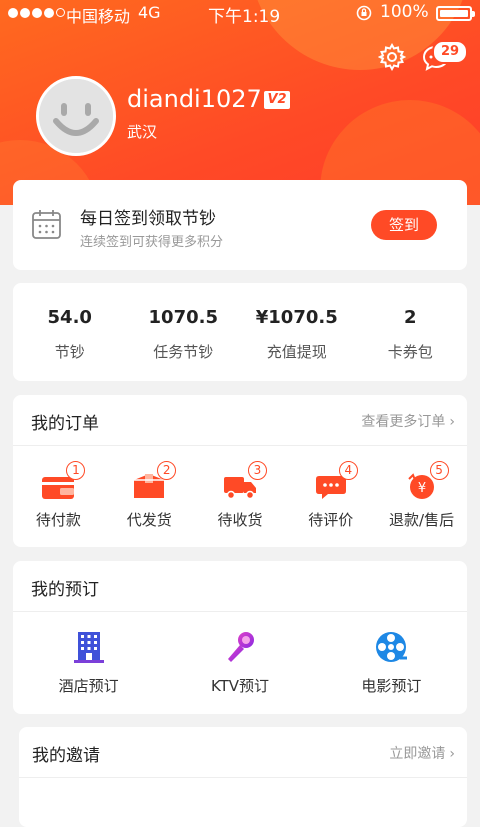 The height and width of the screenshot is (827, 480). I want to click on battery-icon, so click(455, 13).